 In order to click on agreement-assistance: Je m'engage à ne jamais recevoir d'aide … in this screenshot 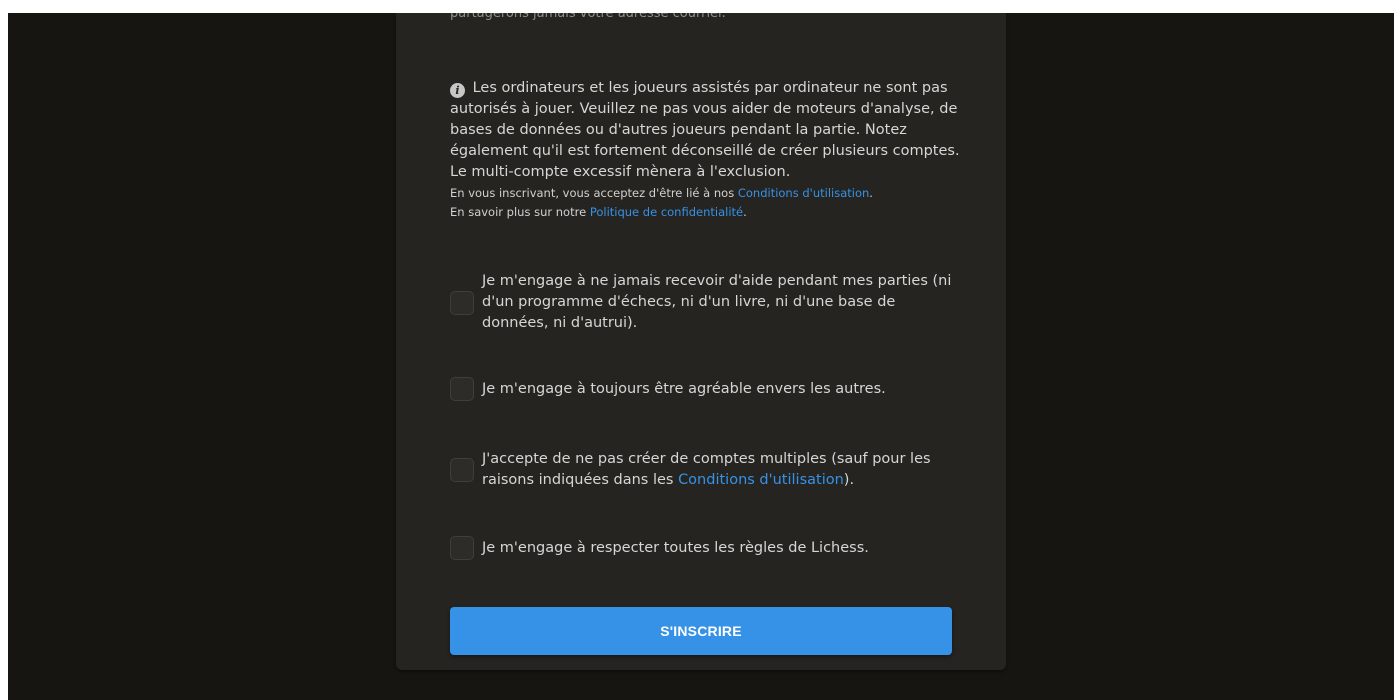, I will do `click(705, 302)`.